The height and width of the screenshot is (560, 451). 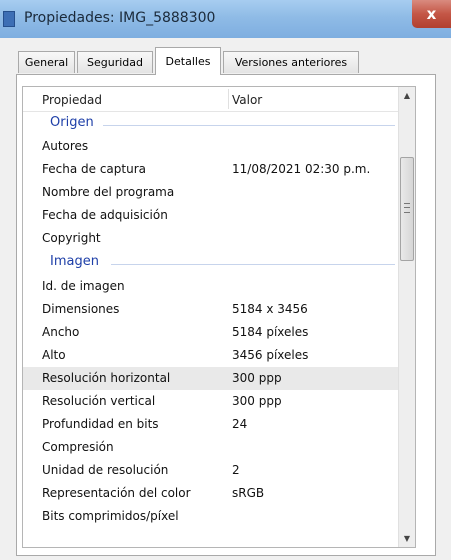 What do you see at coordinates (54, 355) in the screenshot?
I see `property-name: Alto` at bounding box center [54, 355].